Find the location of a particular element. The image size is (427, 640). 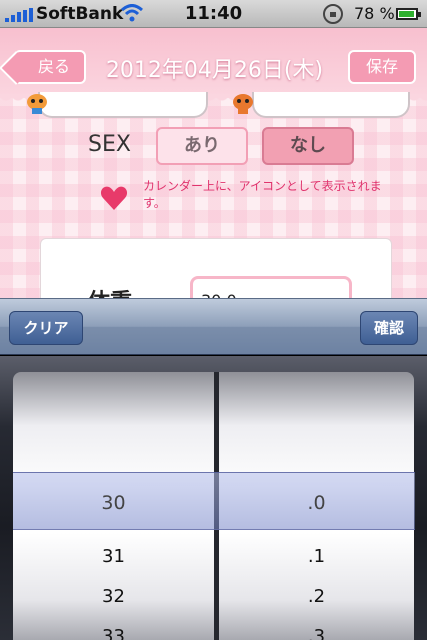

sex-note: カレンダー上に、アイコンとして表示されます。 is located at coordinates (262, 194).